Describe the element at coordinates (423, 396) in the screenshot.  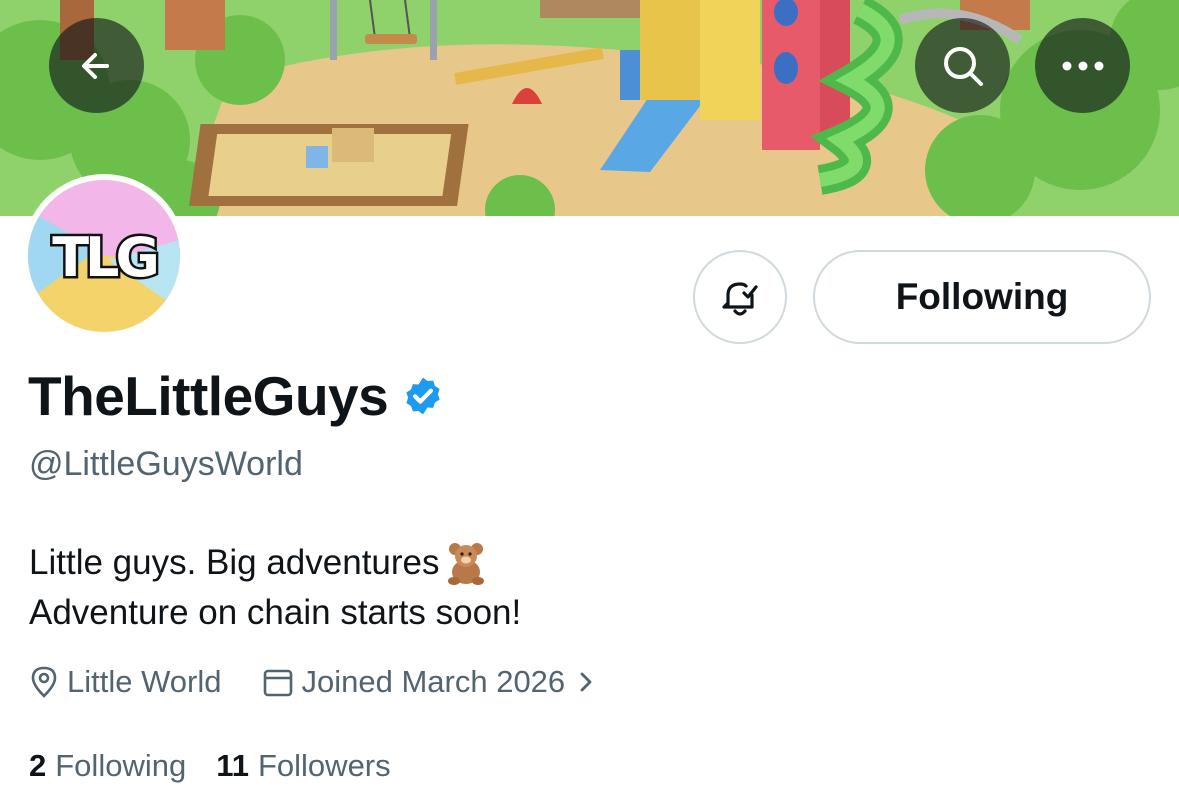
I see `verified-badge-icon` at that location.